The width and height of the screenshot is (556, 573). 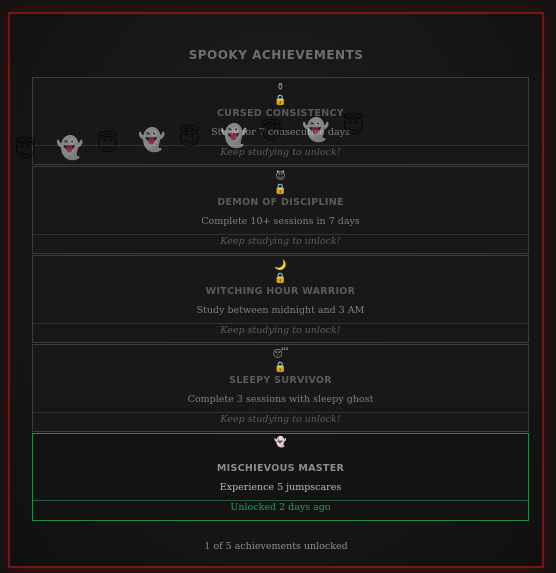 I want to click on urn-icon: ⚱, so click(x=280, y=87).